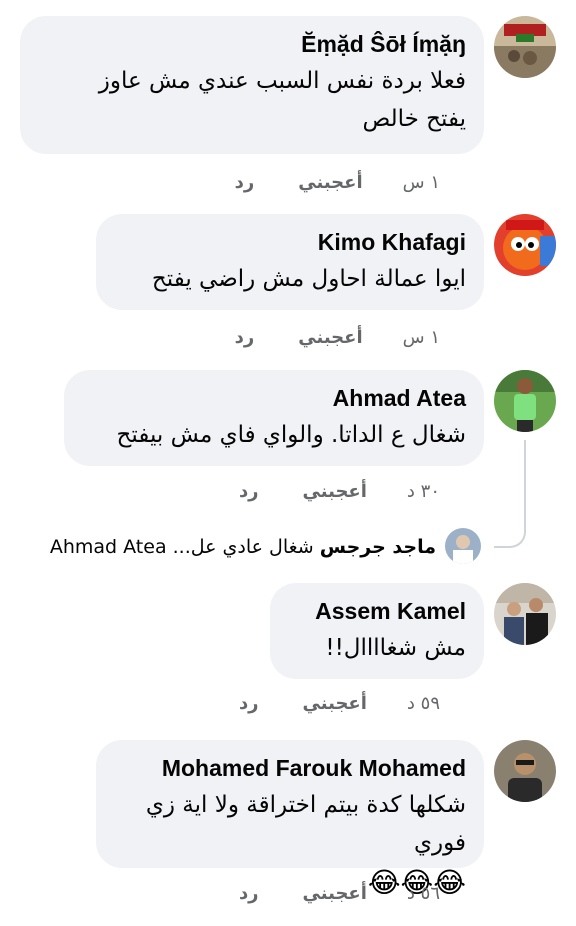 The width and height of the screenshot is (576, 926). I want to click on commenter-name: Assem Kamel, so click(377, 611).